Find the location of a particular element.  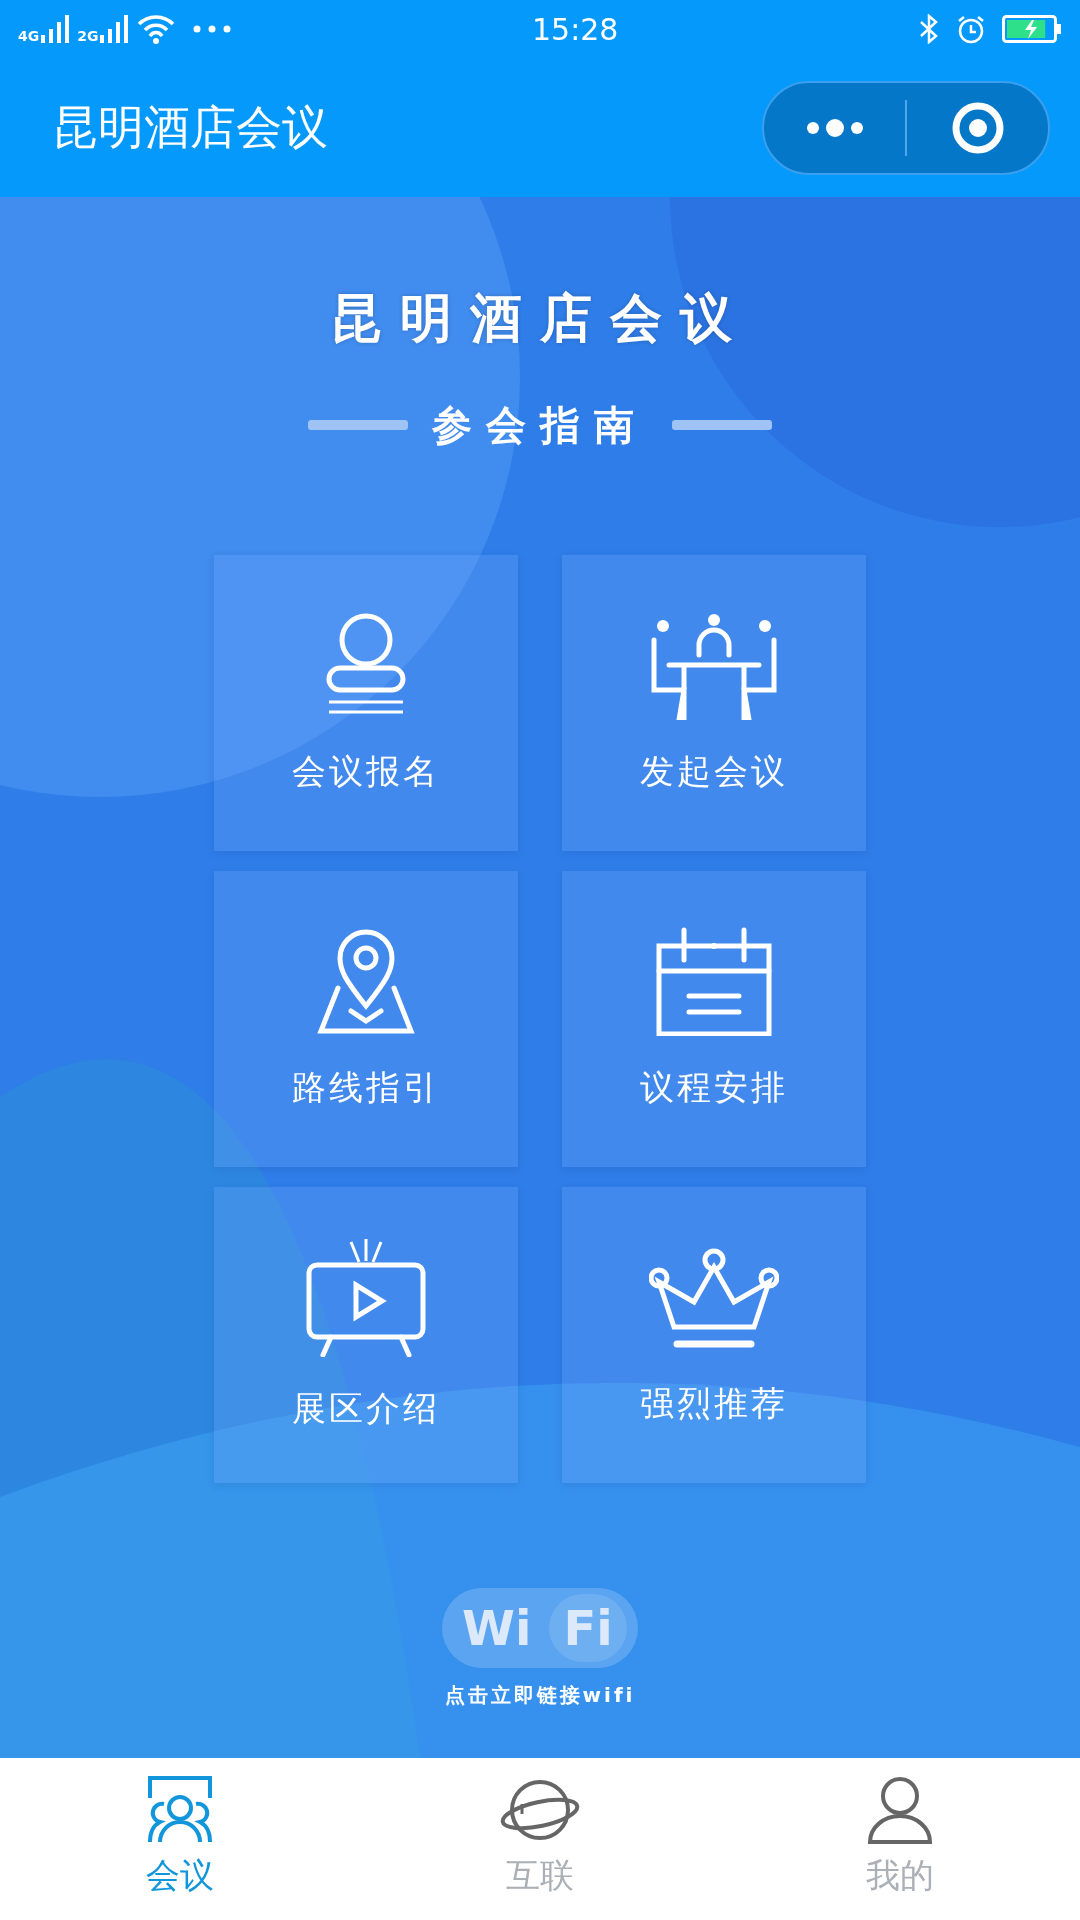

tab-item: 互联 is located at coordinates (540, 1839).